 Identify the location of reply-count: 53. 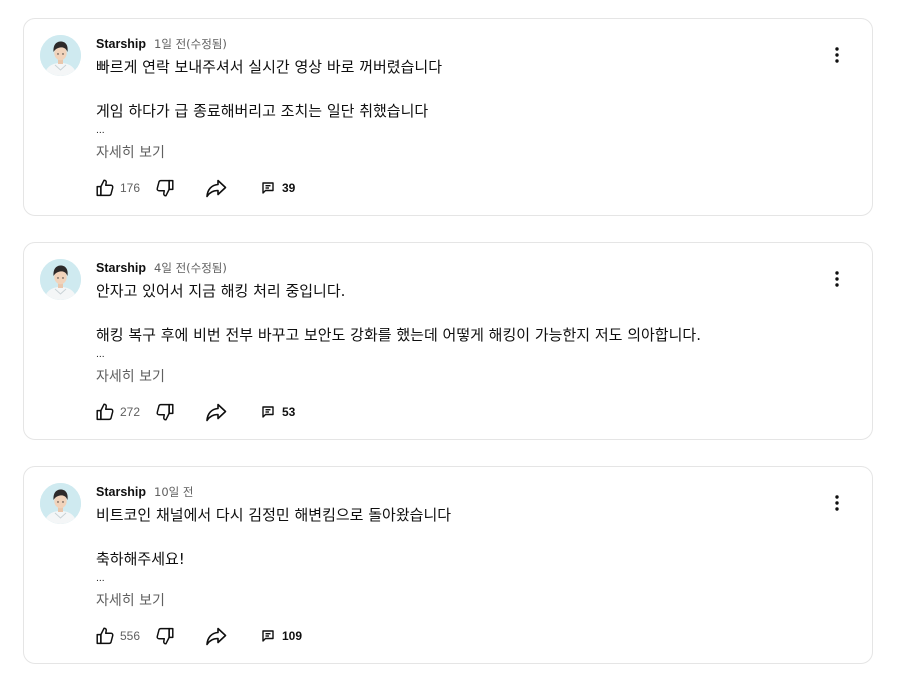
(289, 412).